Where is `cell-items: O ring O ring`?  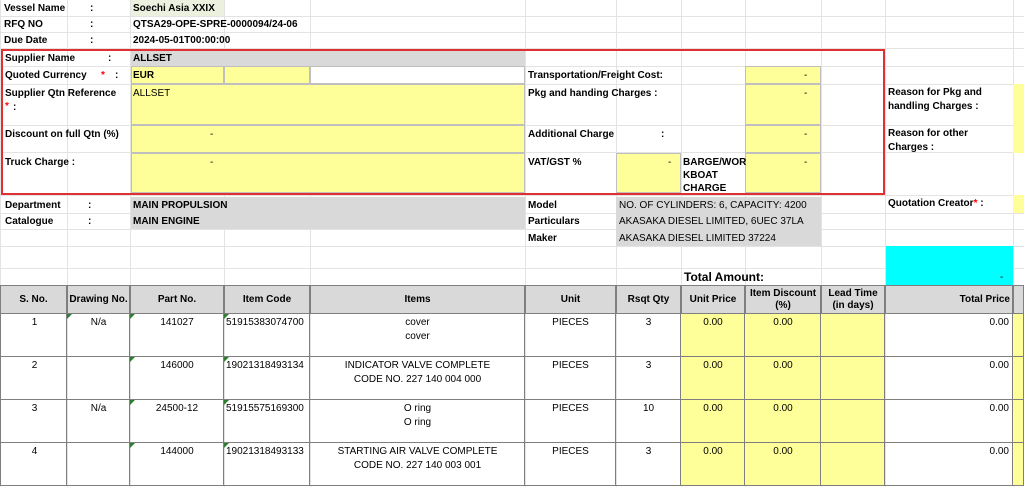 cell-items: O ring O ring is located at coordinates (417, 421).